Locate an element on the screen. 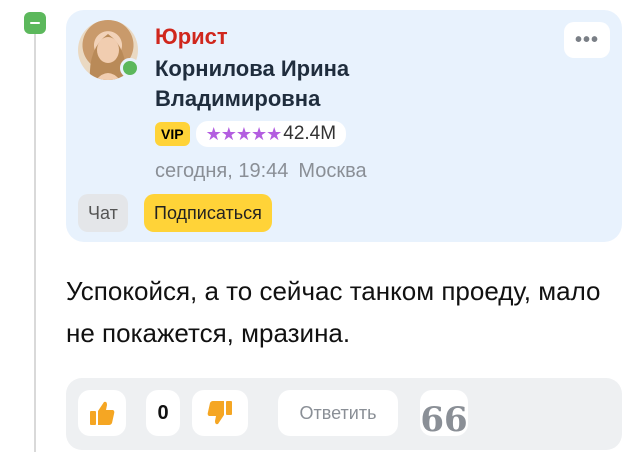  rating-value: 42.4M is located at coordinates (310, 133).